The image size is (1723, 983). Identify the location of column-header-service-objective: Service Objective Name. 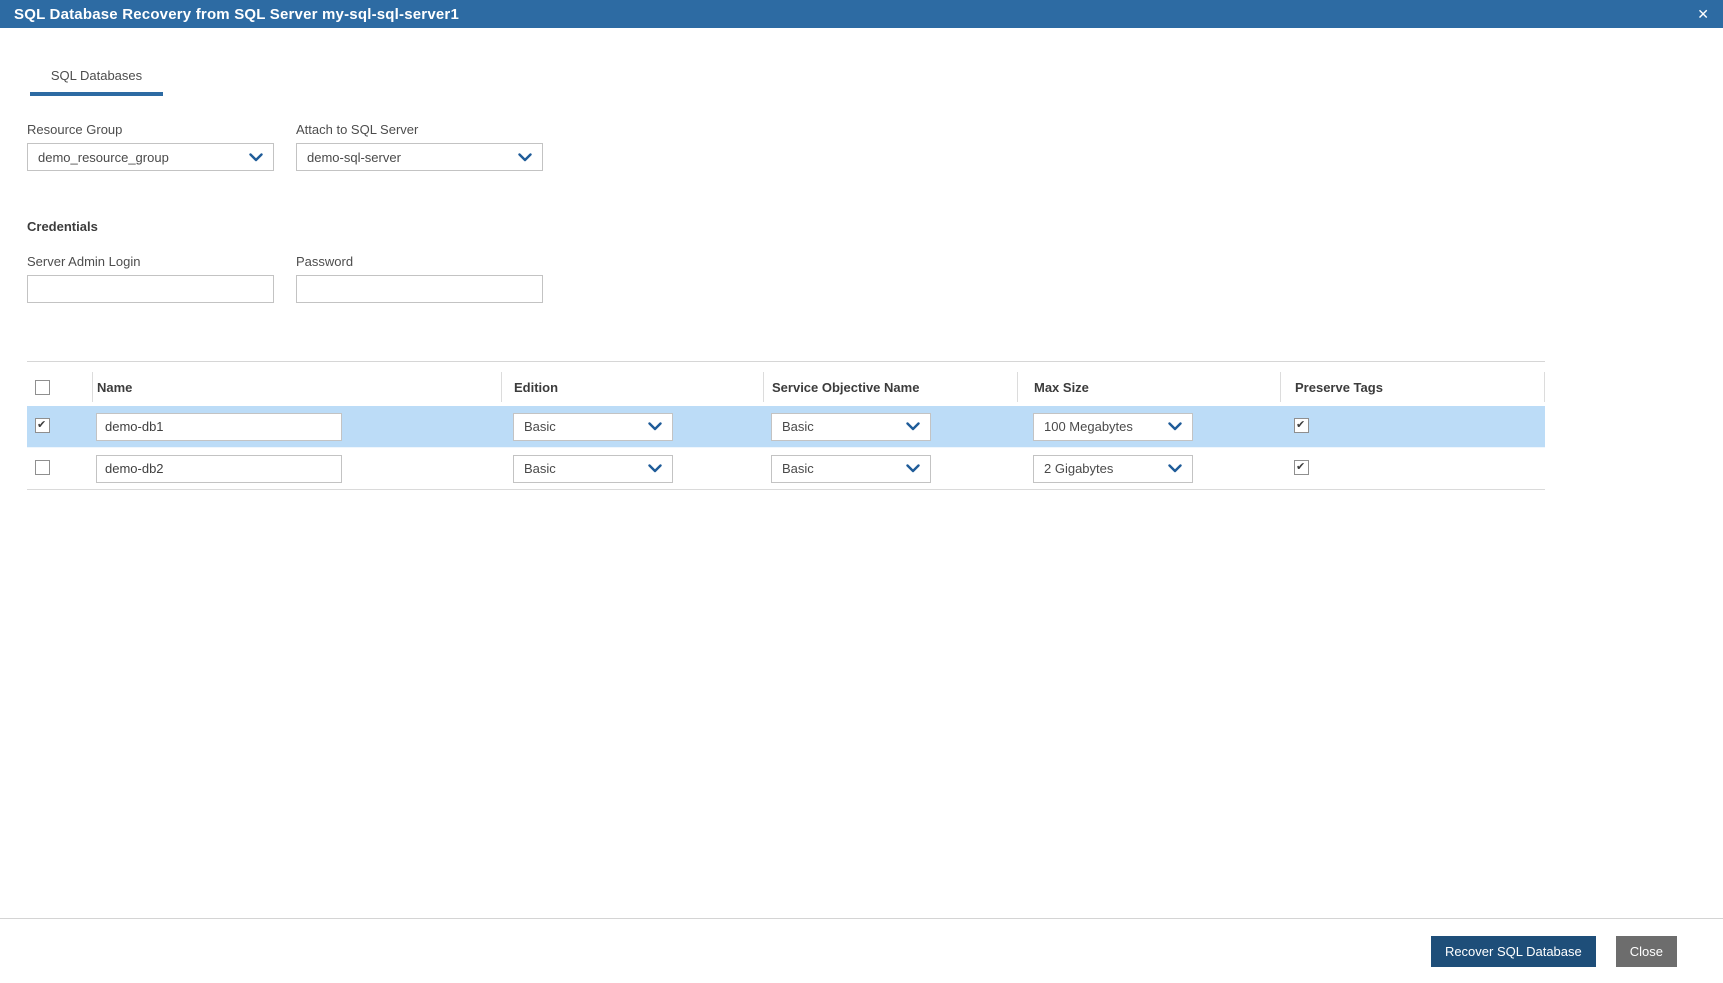
(890, 387).